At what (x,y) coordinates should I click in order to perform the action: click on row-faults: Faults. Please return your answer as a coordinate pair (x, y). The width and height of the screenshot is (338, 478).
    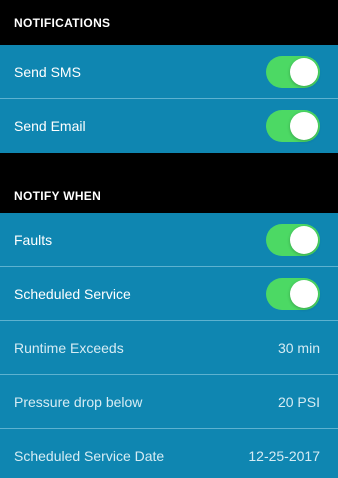
    Looking at the image, I should click on (169, 240).